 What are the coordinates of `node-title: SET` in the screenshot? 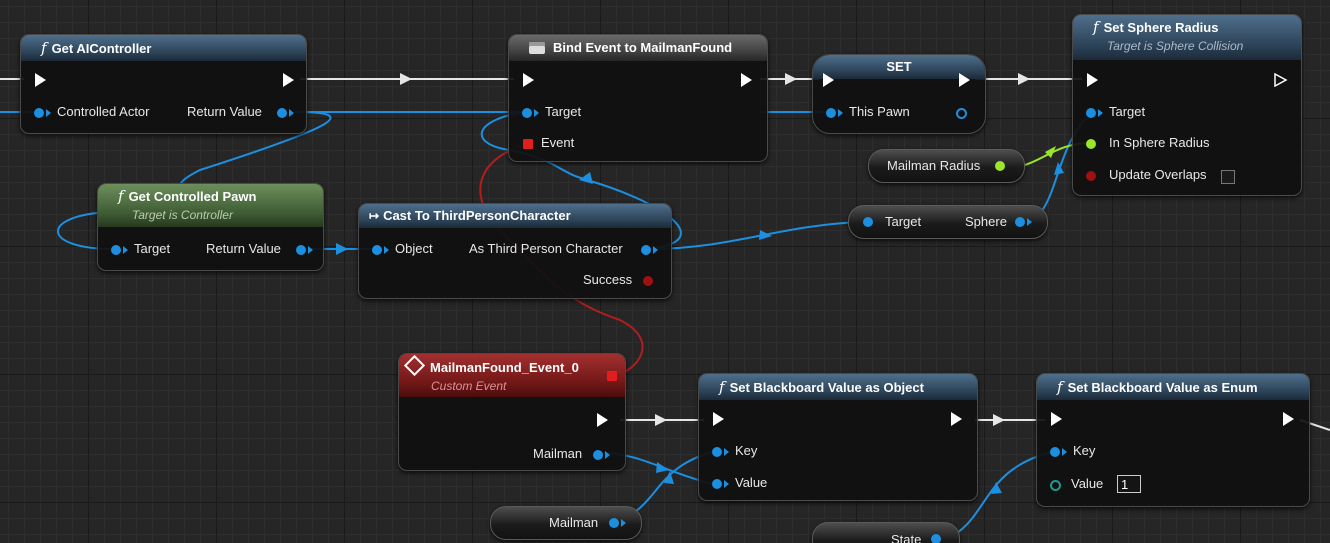 It's located at (899, 66).